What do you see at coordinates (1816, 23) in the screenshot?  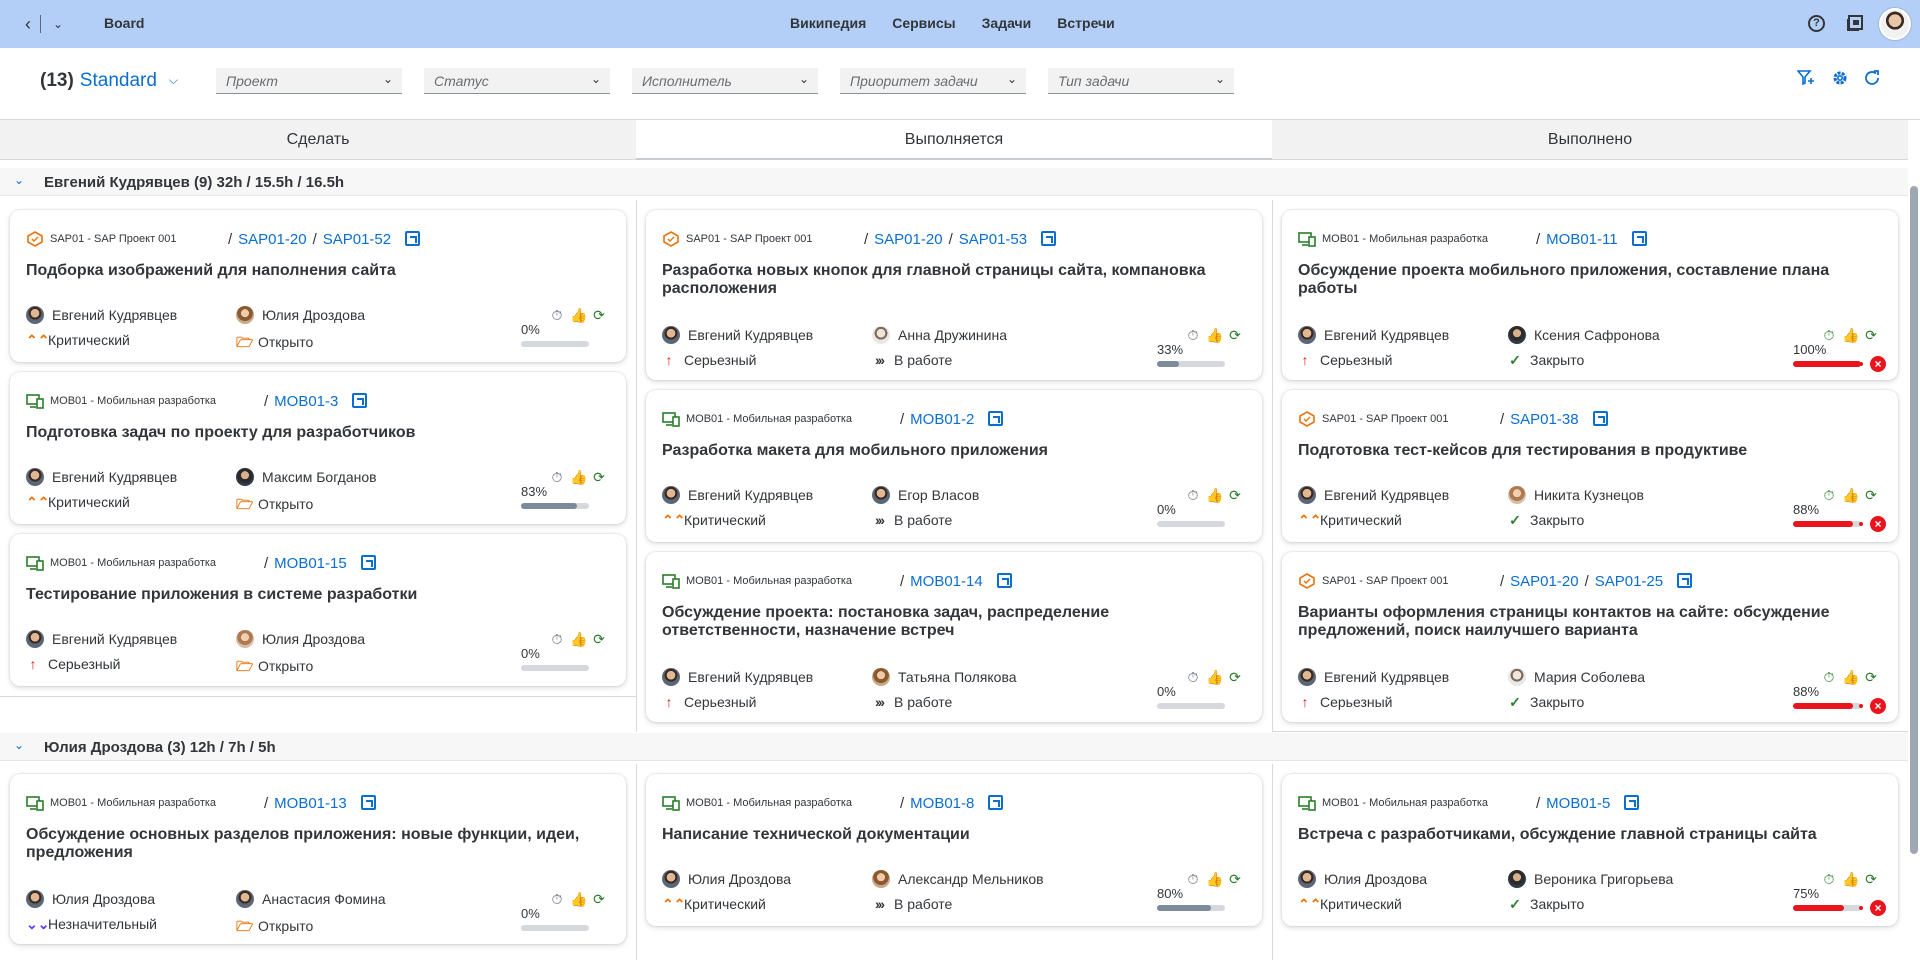 I see `help-icon: ?` at bounding box center [1816, 23].